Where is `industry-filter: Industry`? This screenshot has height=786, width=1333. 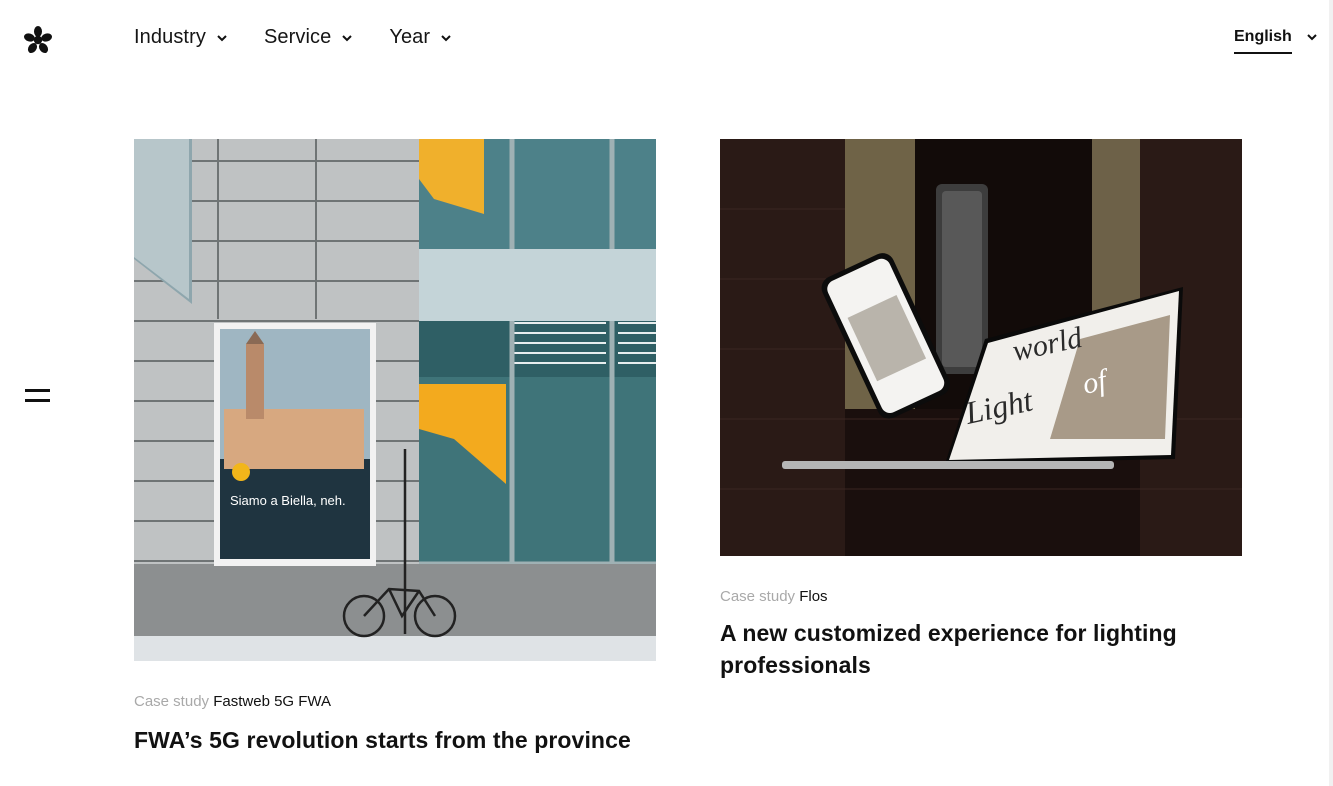 industry-filter: Industry is located at coordinates (181, 37).